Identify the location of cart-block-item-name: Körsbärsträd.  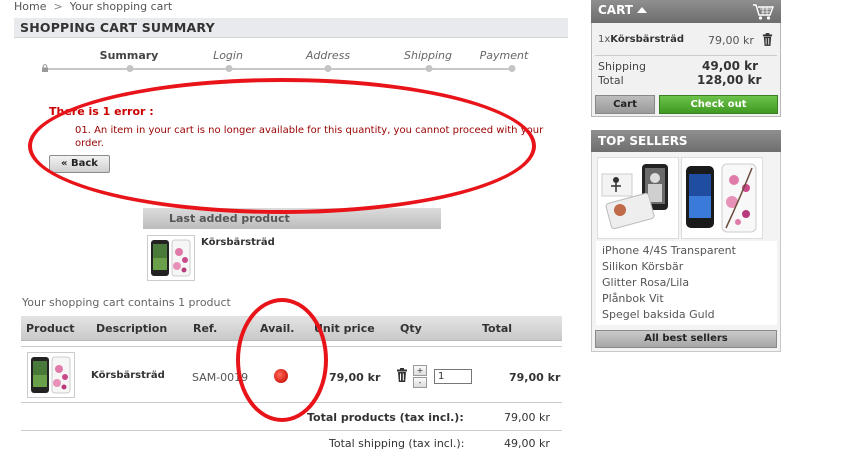
(647, 39).